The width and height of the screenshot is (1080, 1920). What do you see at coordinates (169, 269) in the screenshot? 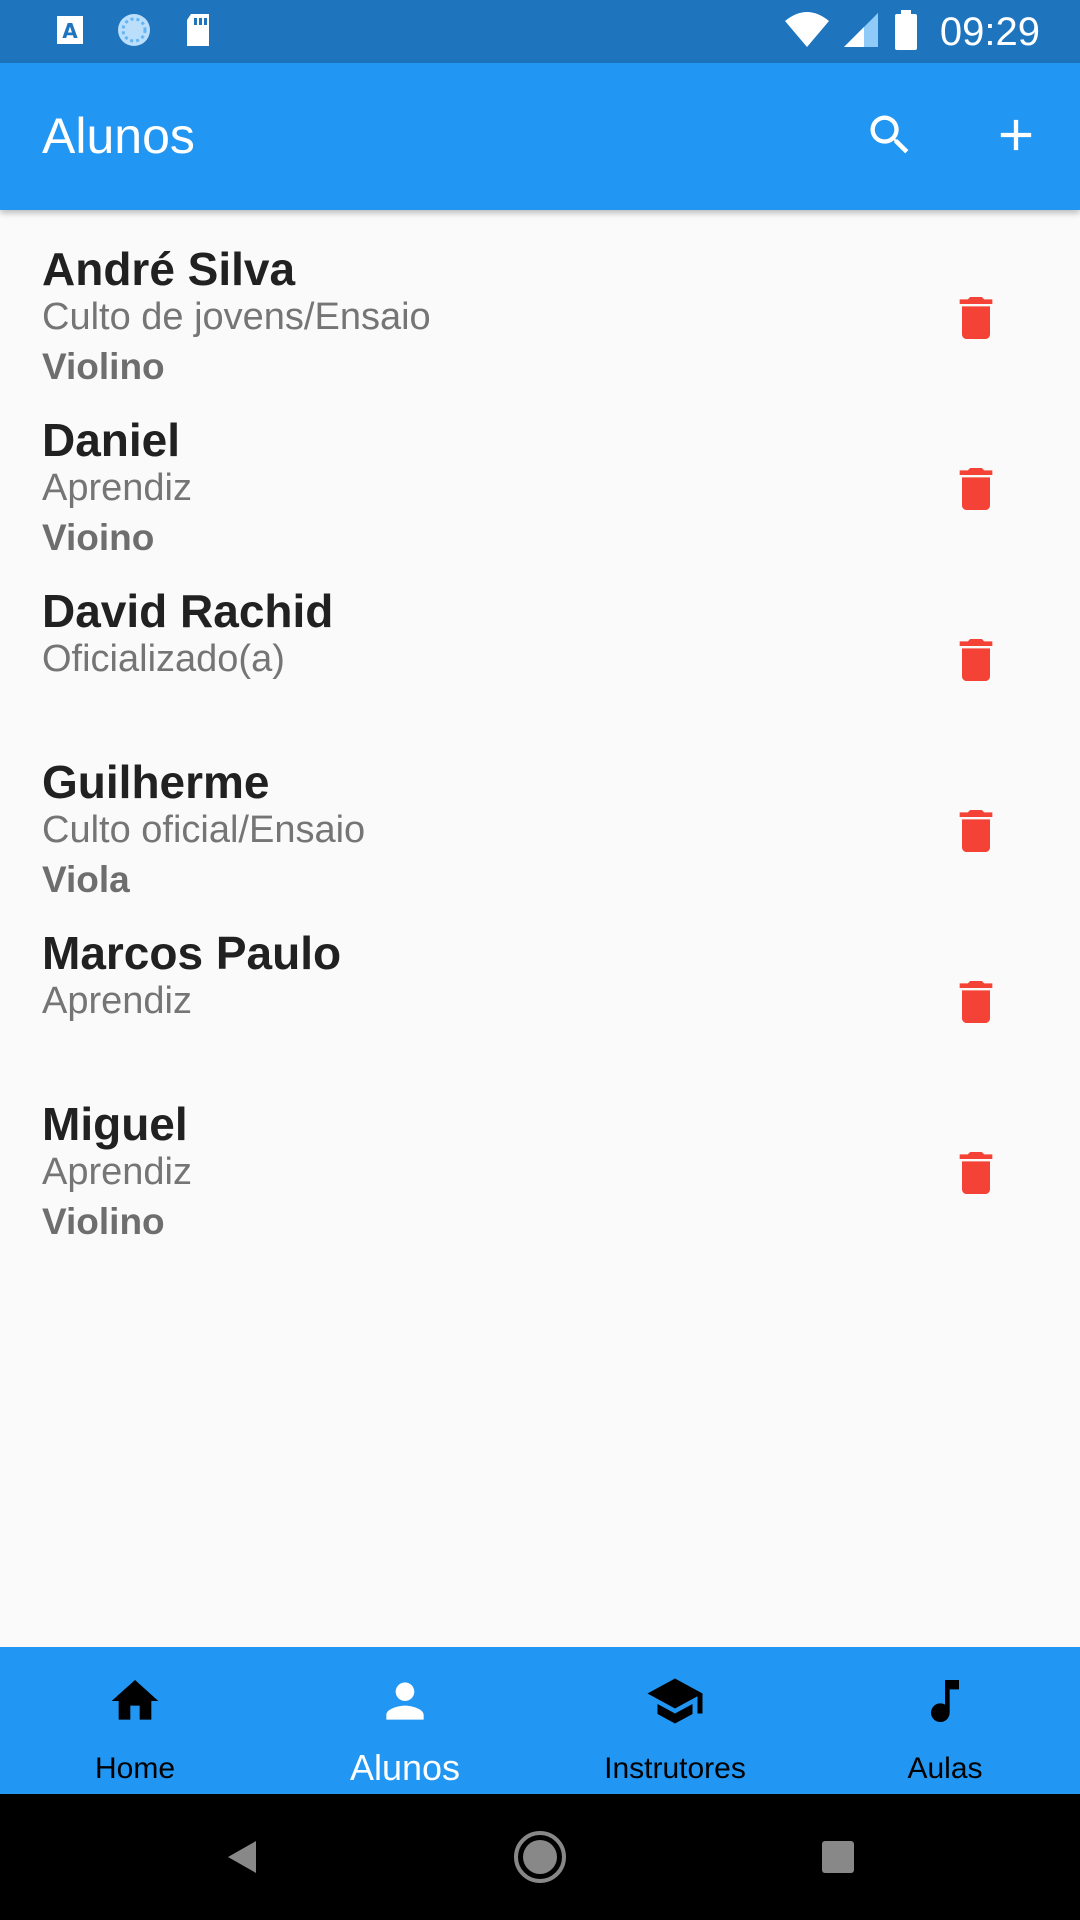
I see `student-name: André Silva` at bounding box center [169, 269].